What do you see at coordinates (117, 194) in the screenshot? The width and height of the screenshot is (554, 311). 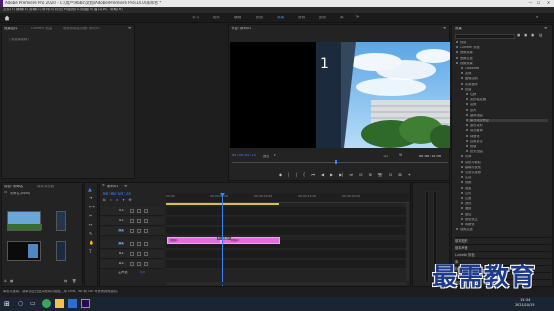 I see `timeline-timecode: 00:00:04:24` at bounding box center [117, 194].